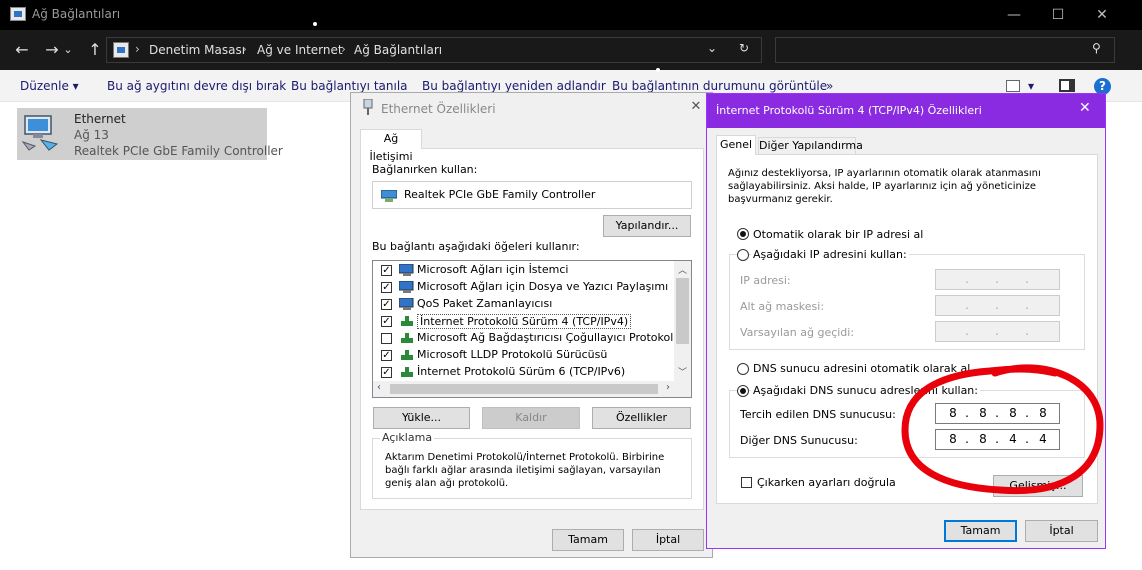  What do you see at coordinates (379, 387) in the screenshot?
I see `scroll-left-icon: ‹` at bounding box center [379, 387].